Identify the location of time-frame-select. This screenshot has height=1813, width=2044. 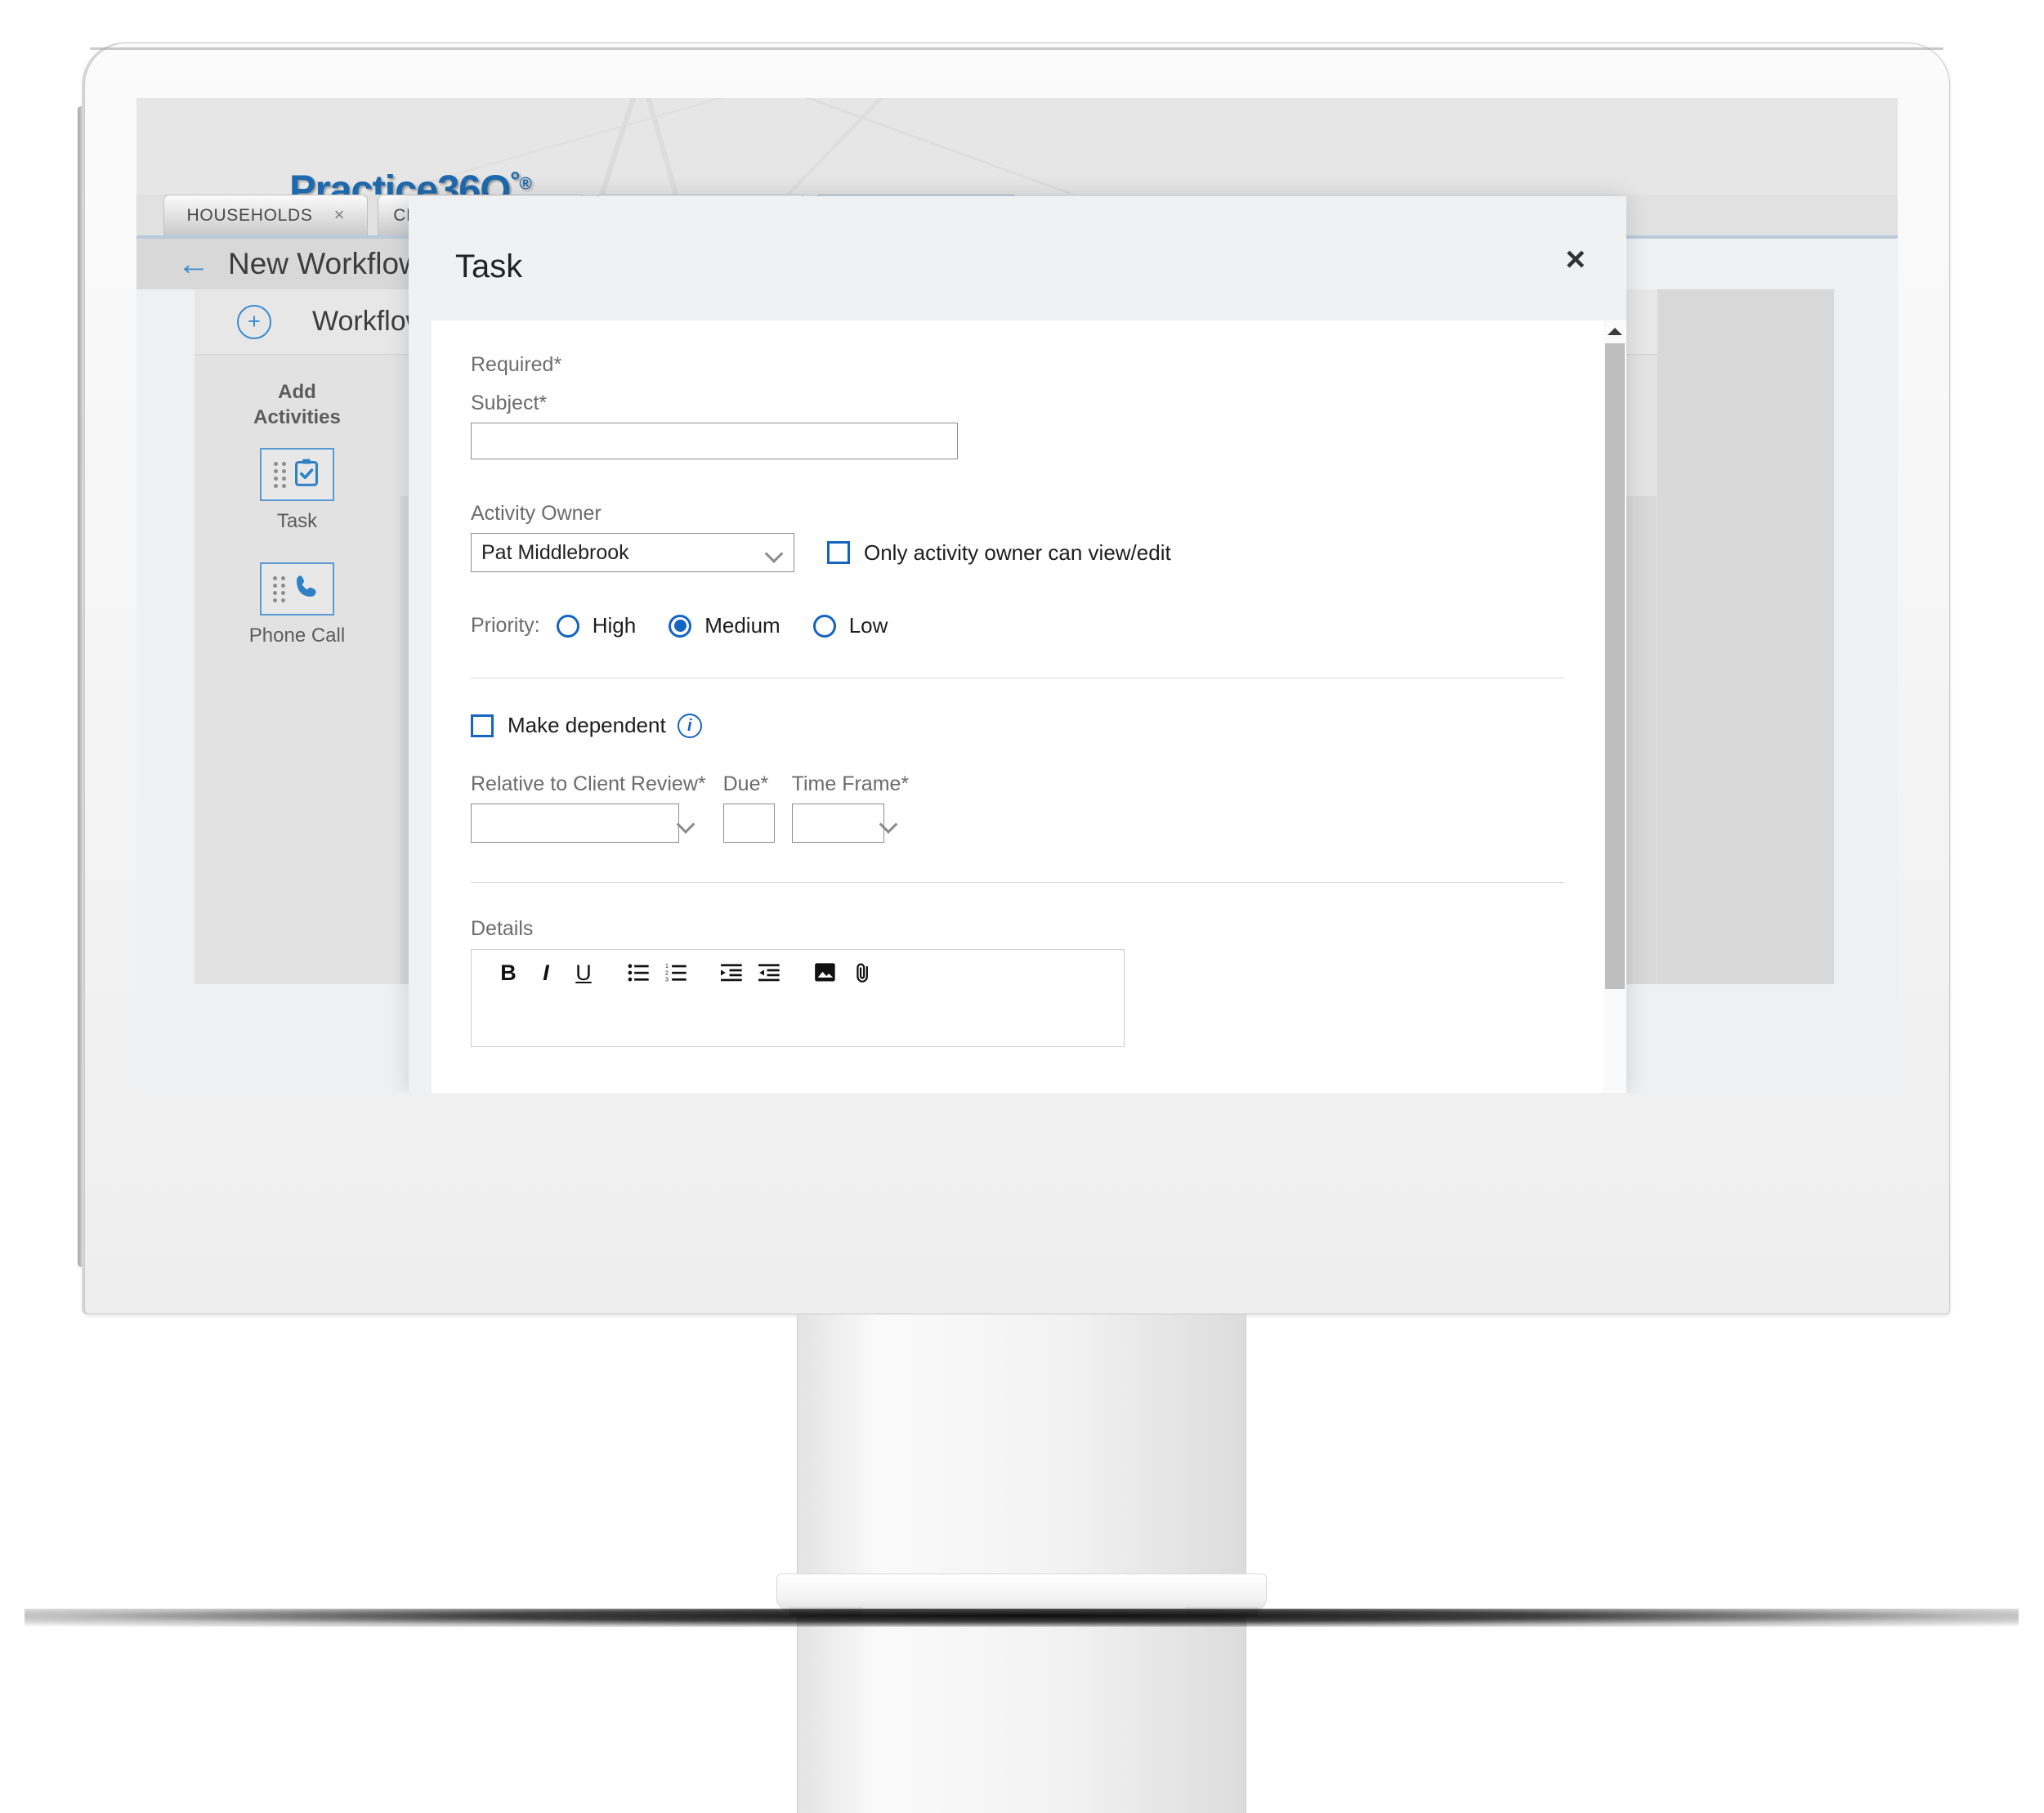
(837, 823).